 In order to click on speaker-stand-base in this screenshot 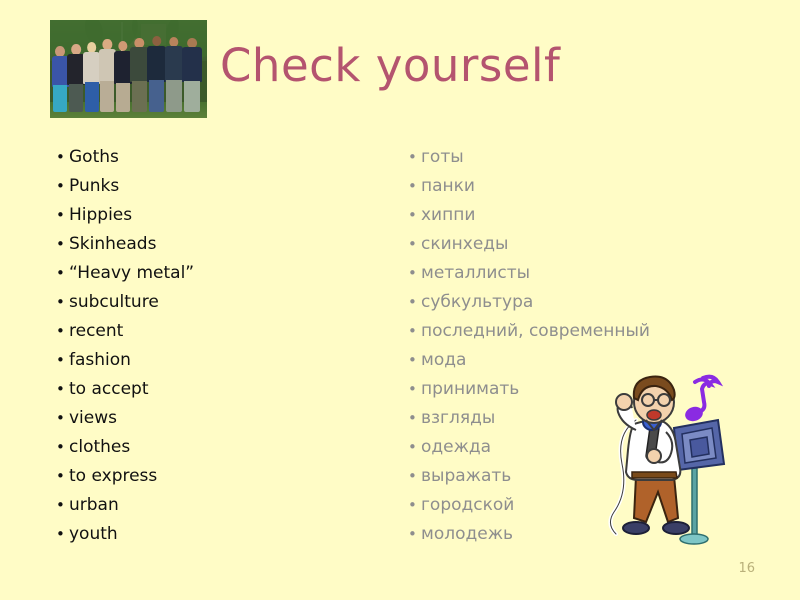, I will do `click(694, 539)`.